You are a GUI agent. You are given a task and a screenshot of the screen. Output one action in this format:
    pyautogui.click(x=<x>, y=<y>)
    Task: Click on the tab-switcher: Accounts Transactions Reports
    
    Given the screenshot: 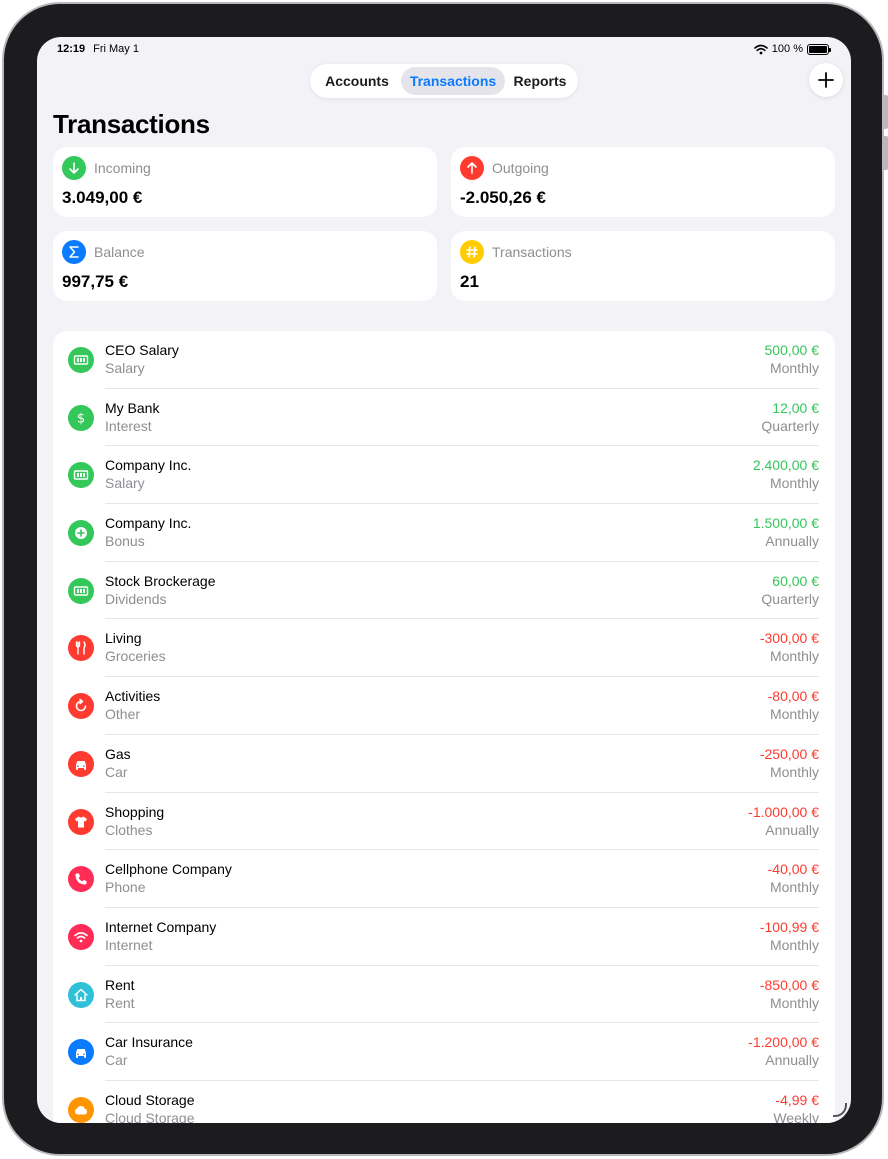 What is the action you would take?
    pyautogui.click(x=444, y=81)
    